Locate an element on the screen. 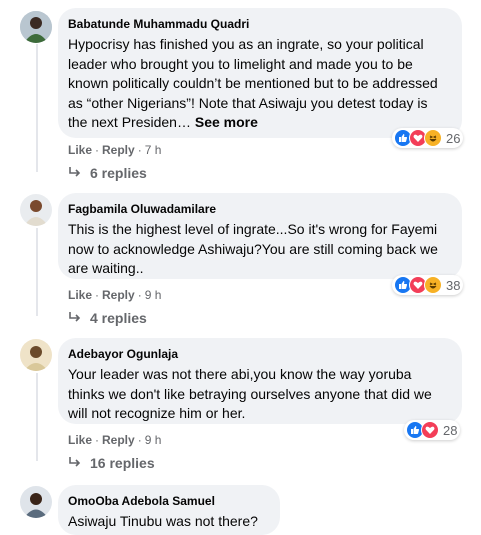 This screenshot has height=535, width=481. love-icon is located at coordinates (430, 430).